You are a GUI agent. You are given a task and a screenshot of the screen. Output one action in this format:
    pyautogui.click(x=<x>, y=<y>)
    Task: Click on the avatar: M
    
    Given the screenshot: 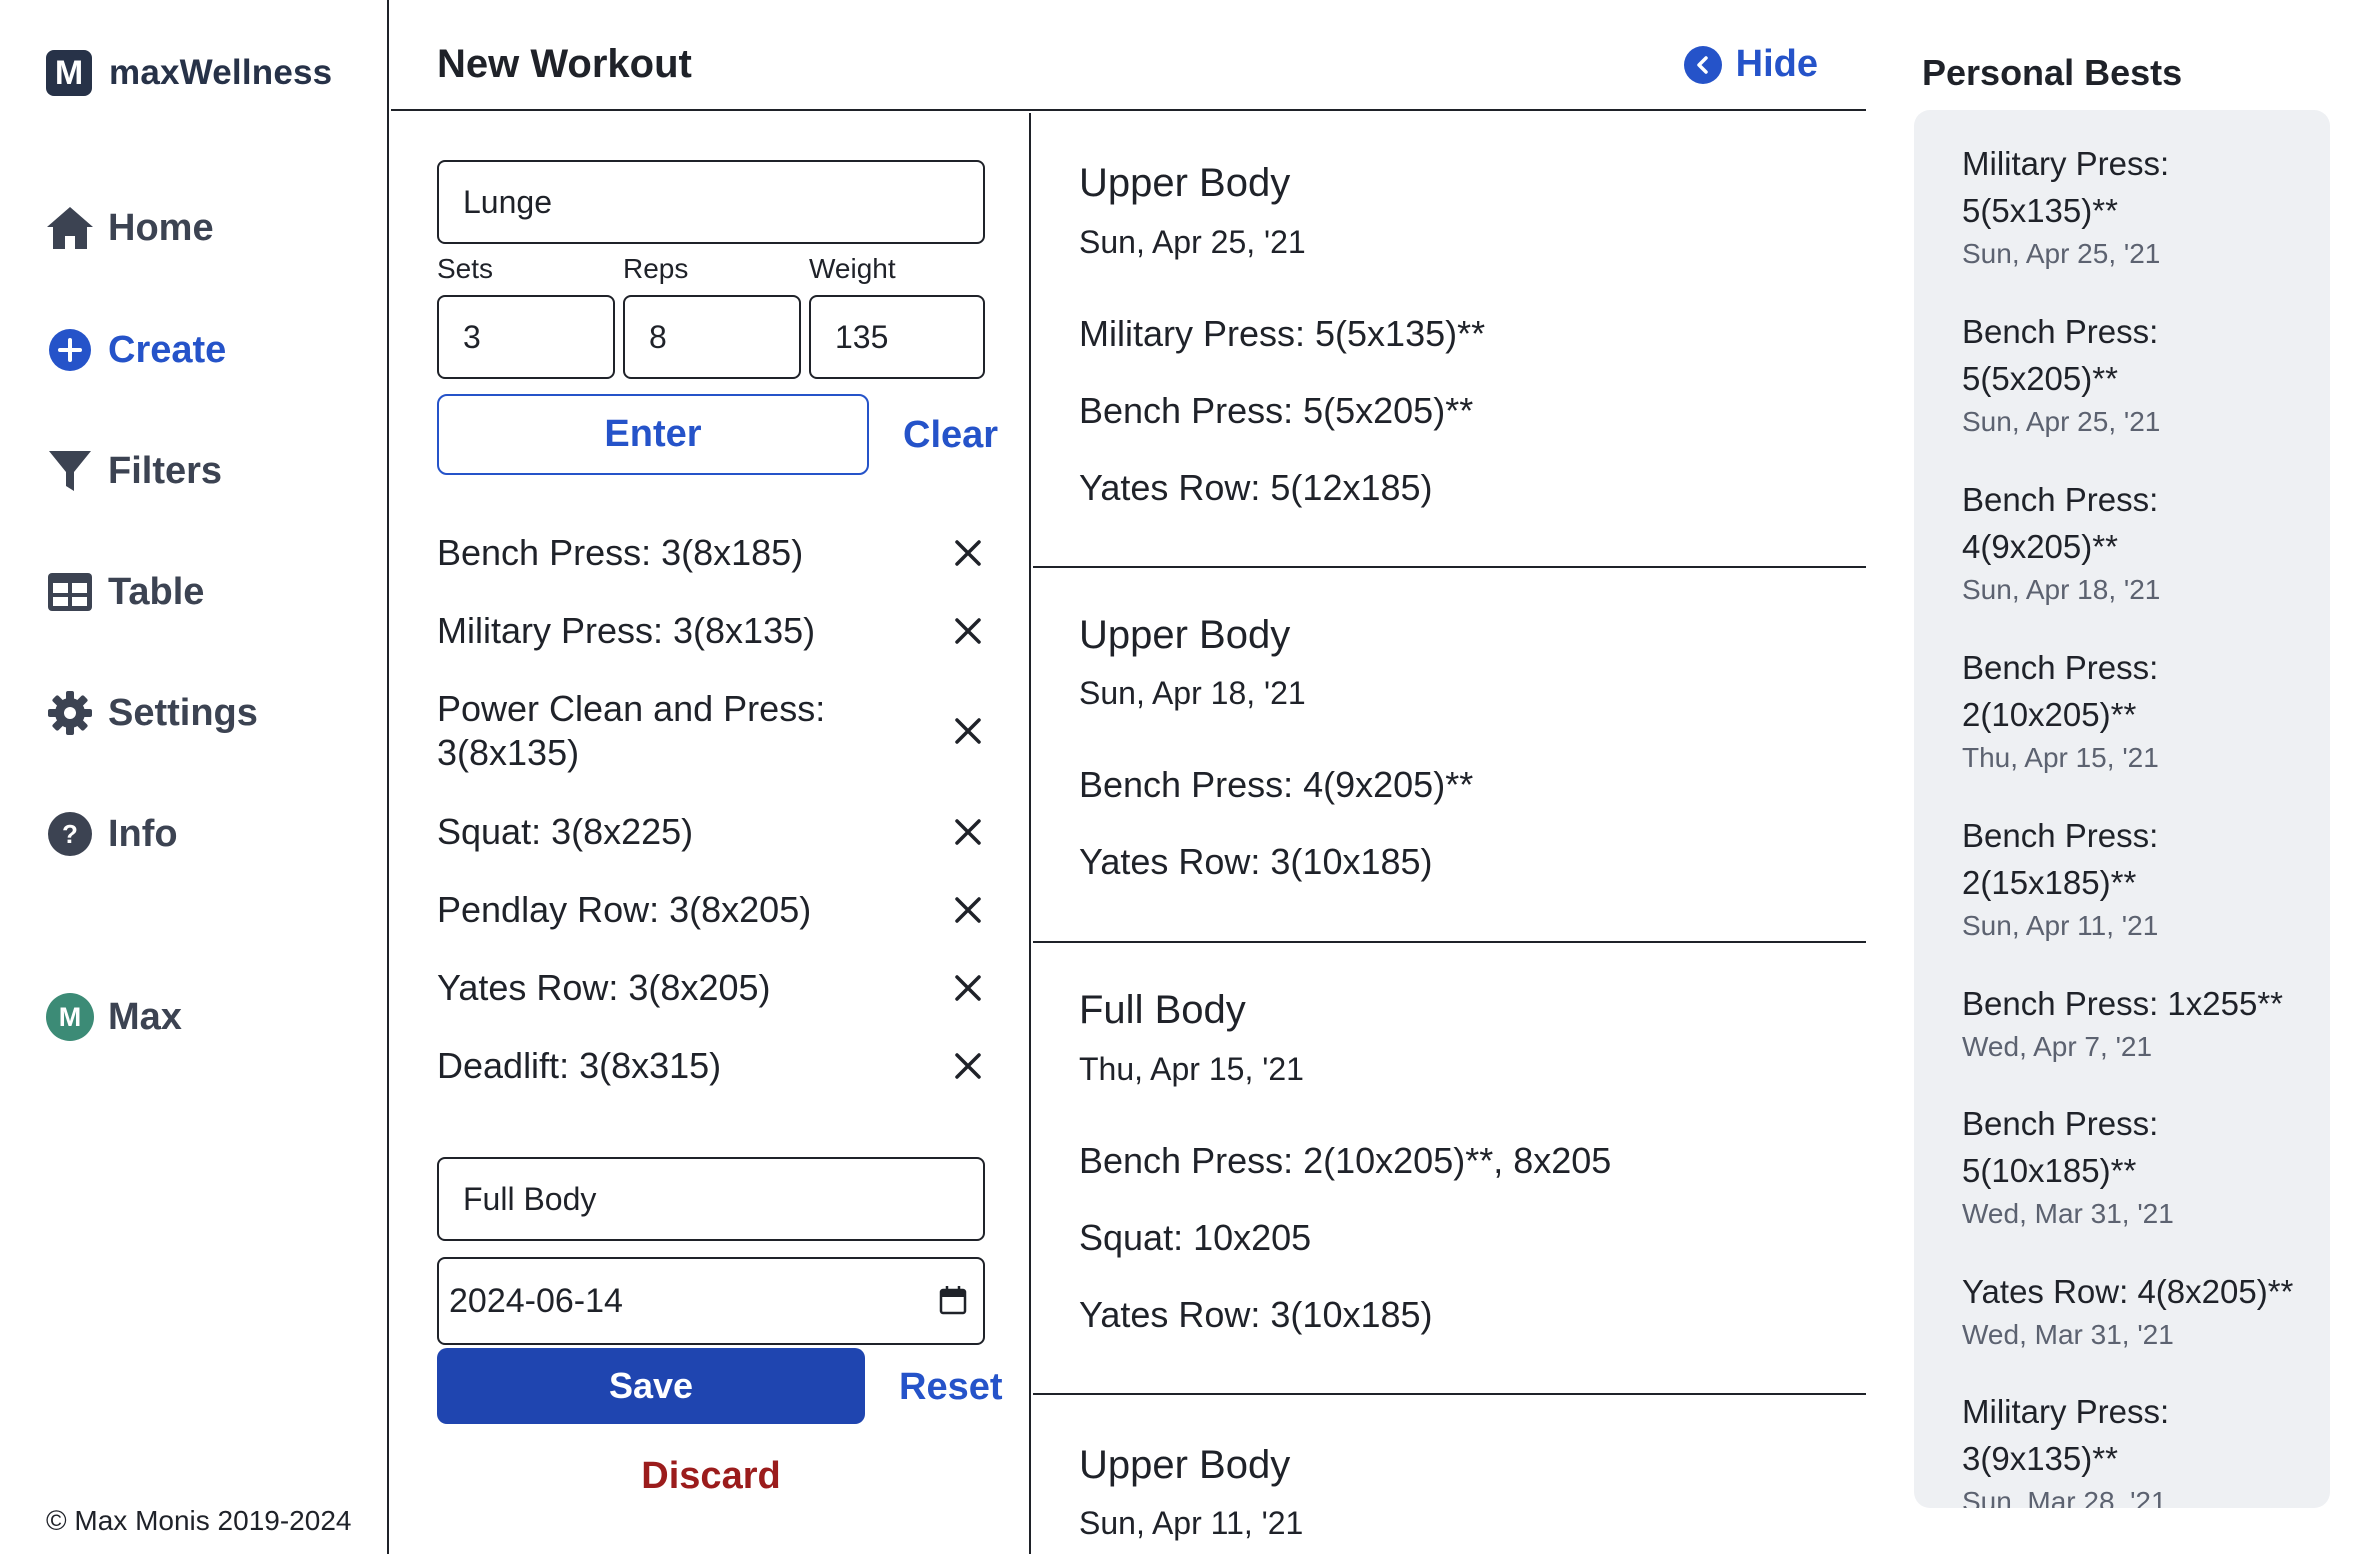 What is the action you would take?
    pyautogui.click(x=70, y=1017)
    